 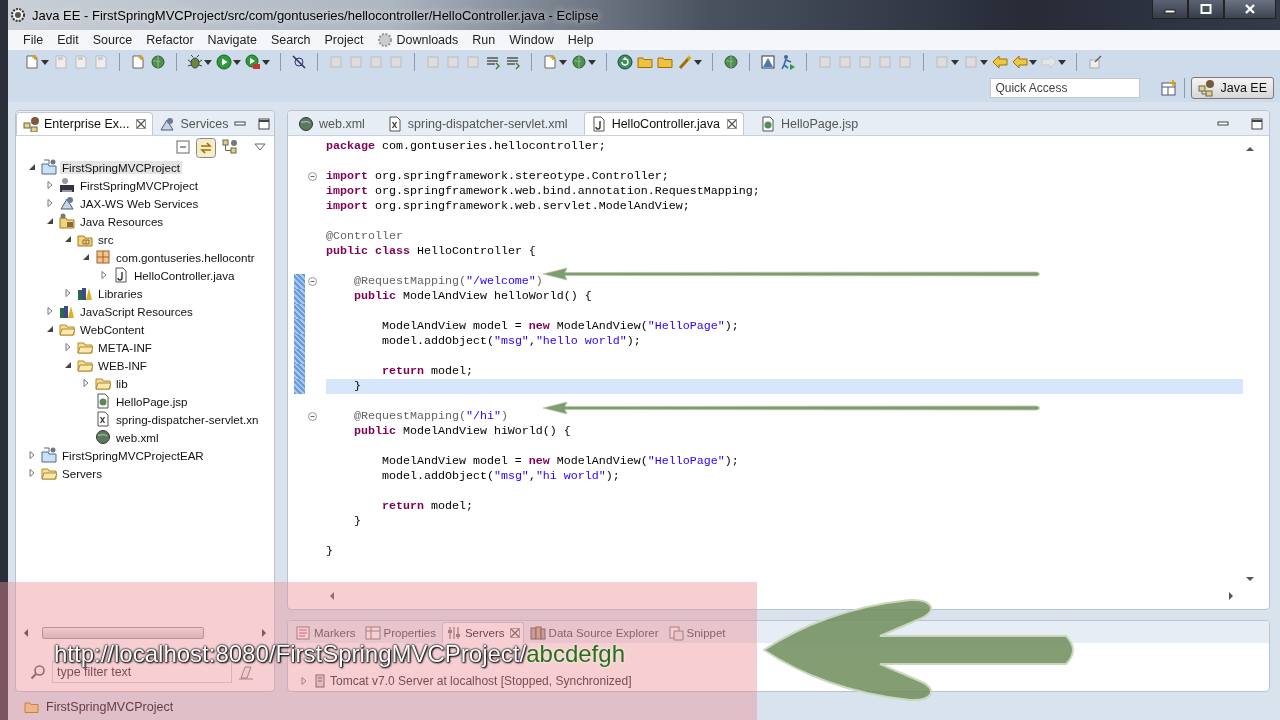 What do you see at coordinates (33, 40) in the screenshot?
I see `menu-item: File` at bounding box center [33, 40].